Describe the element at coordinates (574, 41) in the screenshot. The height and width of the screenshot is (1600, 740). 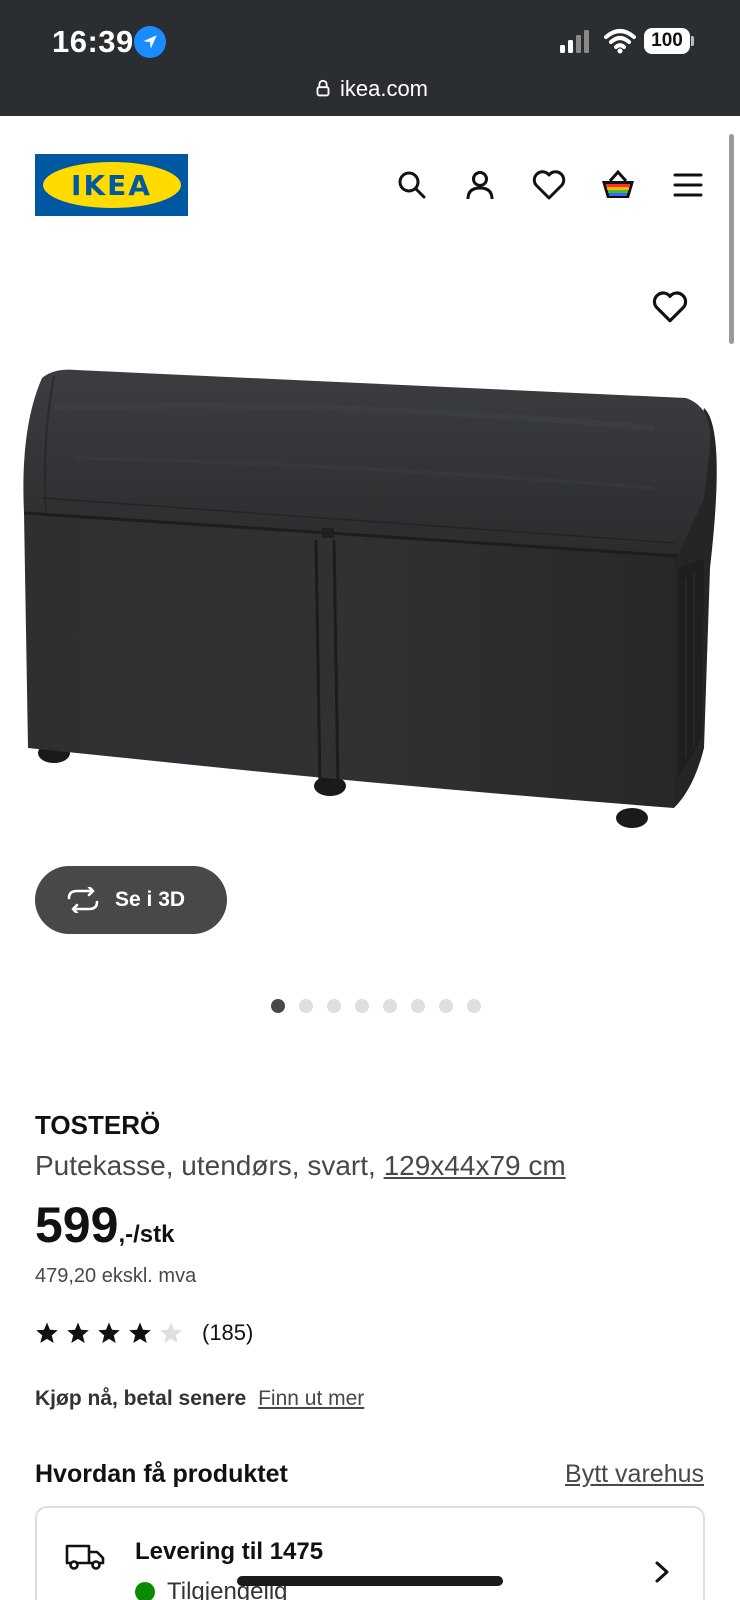
I see `cellular-signal-icon` at that location.